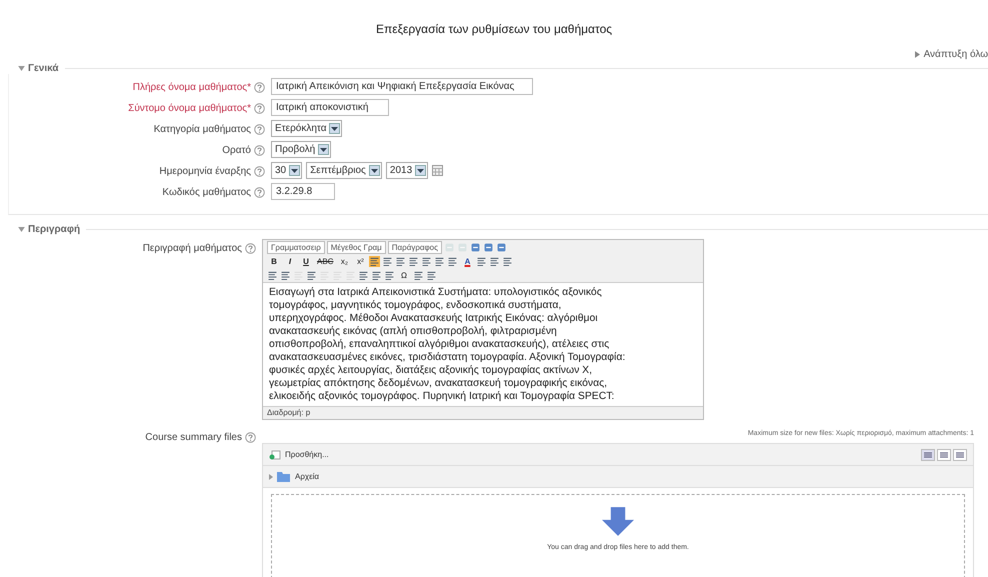 This screenshot has width=988, height=577. Describe the element at coordinates (192, 248) in the screenshot. I see `field-label: Περιγραφή μαθήματος` at that location.